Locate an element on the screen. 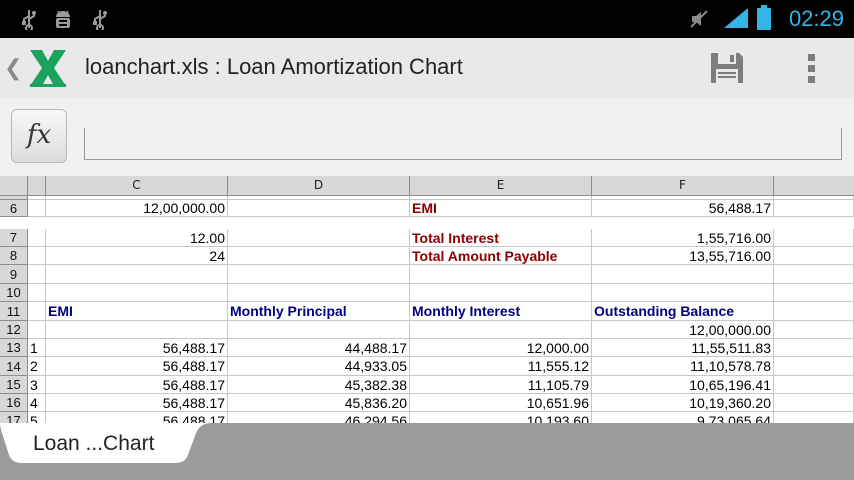 This screenshot has height=480, width=854. cell-b6 is located at coordinates (37, 208).